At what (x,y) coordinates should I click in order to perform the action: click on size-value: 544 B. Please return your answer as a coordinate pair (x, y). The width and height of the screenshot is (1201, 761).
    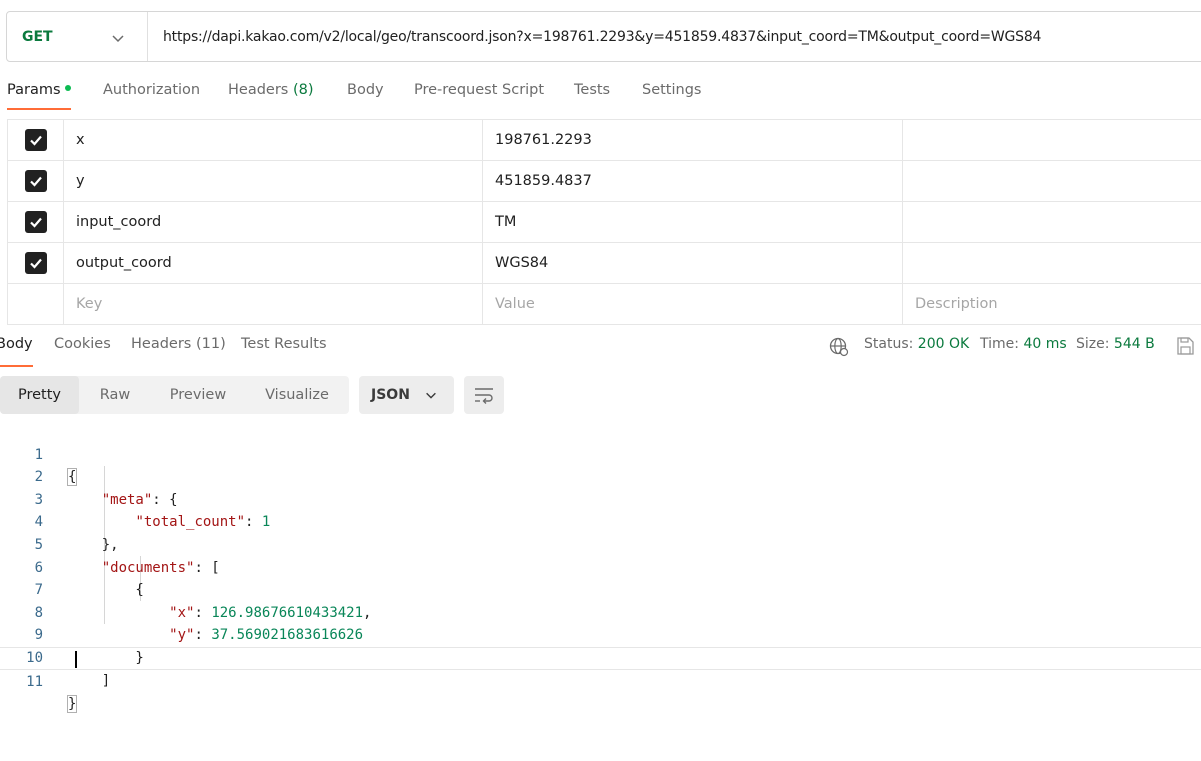
    Looking at the image, I should click on (1134, 344).